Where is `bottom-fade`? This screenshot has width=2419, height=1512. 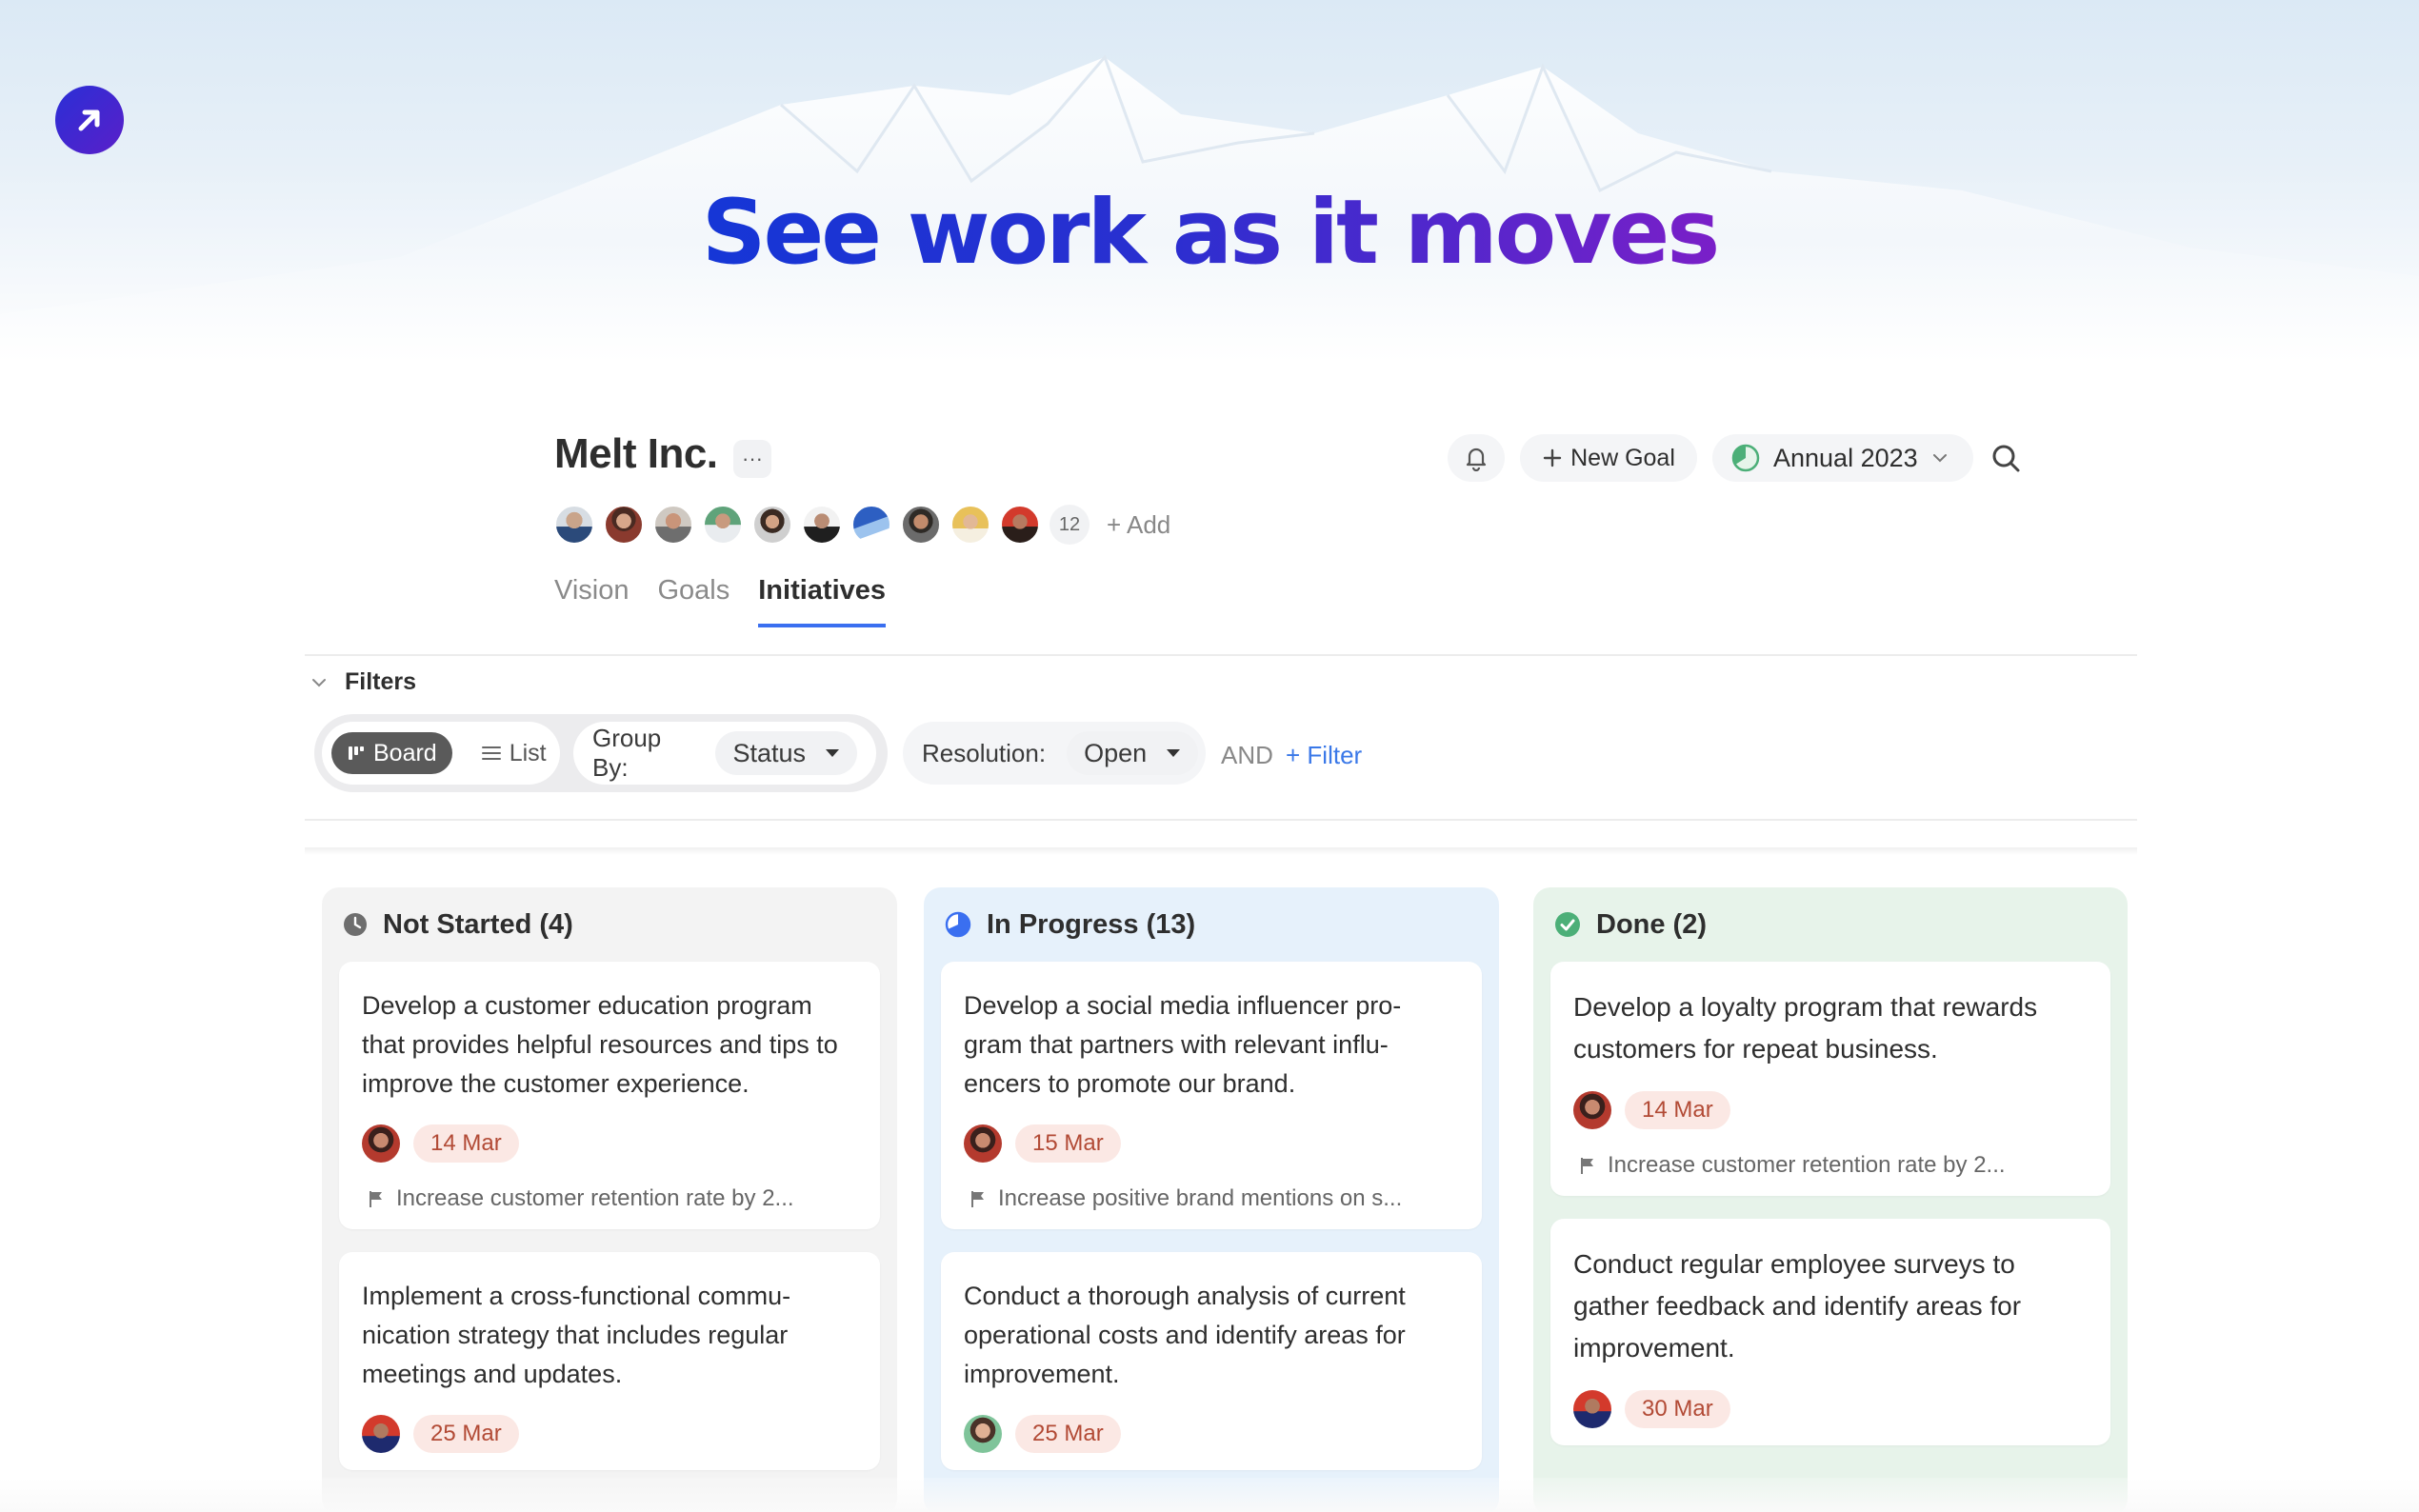 bottom-fade is located at coordinates (1209, 1495).